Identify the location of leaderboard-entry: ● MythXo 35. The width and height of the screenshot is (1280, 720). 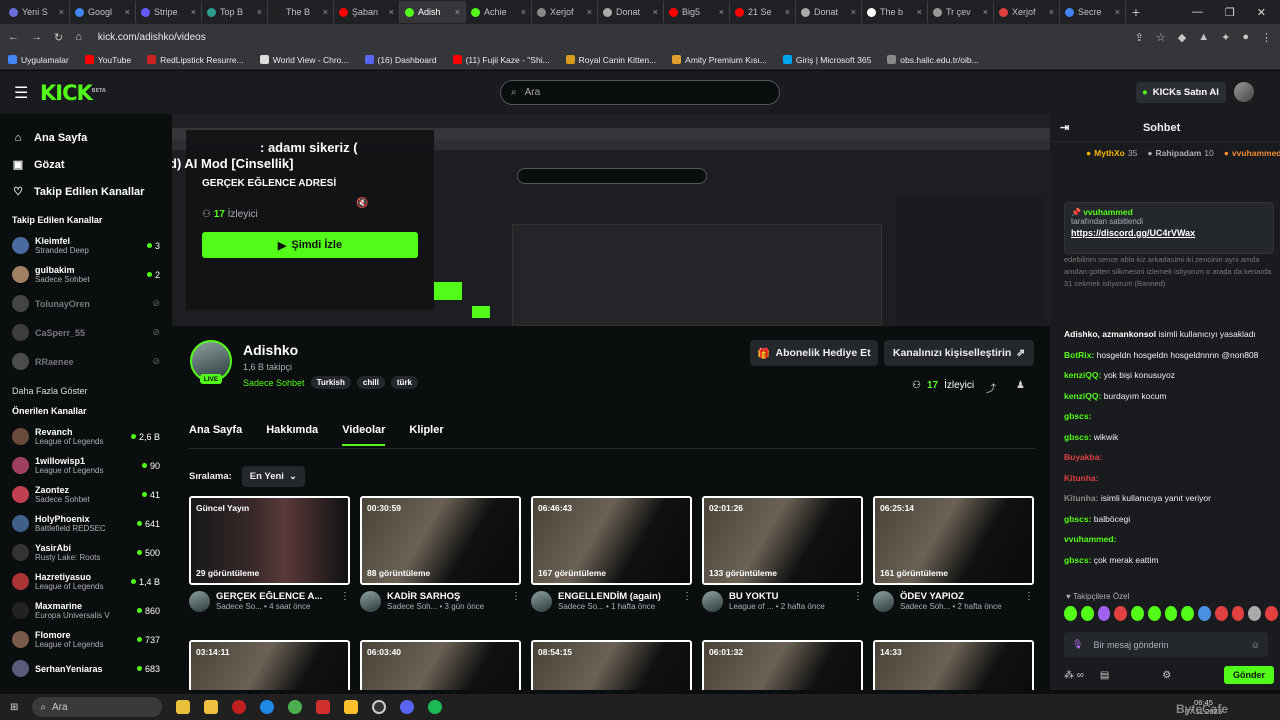
(1111, 153).